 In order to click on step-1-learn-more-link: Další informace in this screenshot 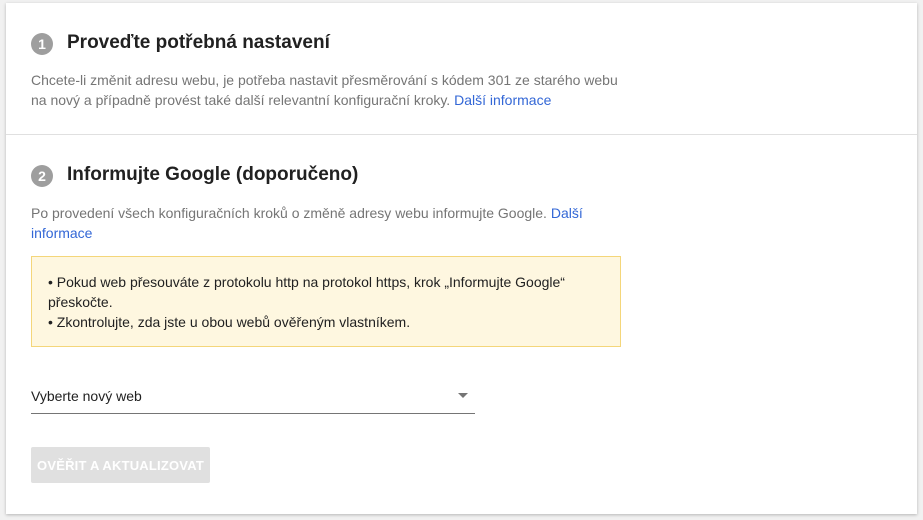, I will do `click(502, 100)`.